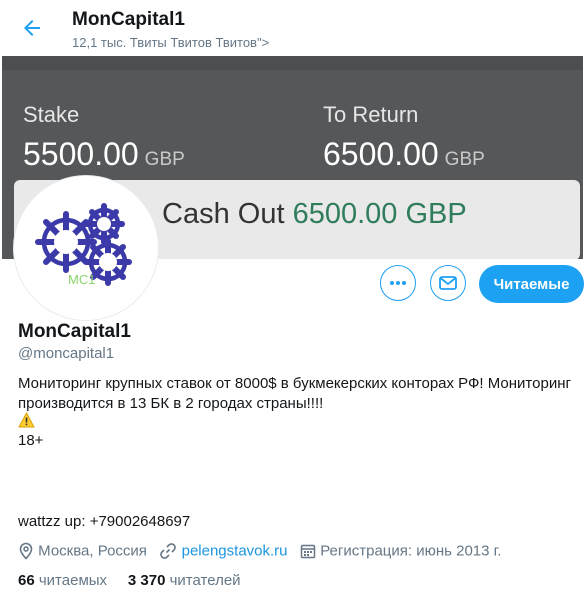 This screenshot has height=594, width=585. What do you see at coordinates (26, 580) in the screenshot?
I see `following-count: 66` at bounding box center [26, 580].